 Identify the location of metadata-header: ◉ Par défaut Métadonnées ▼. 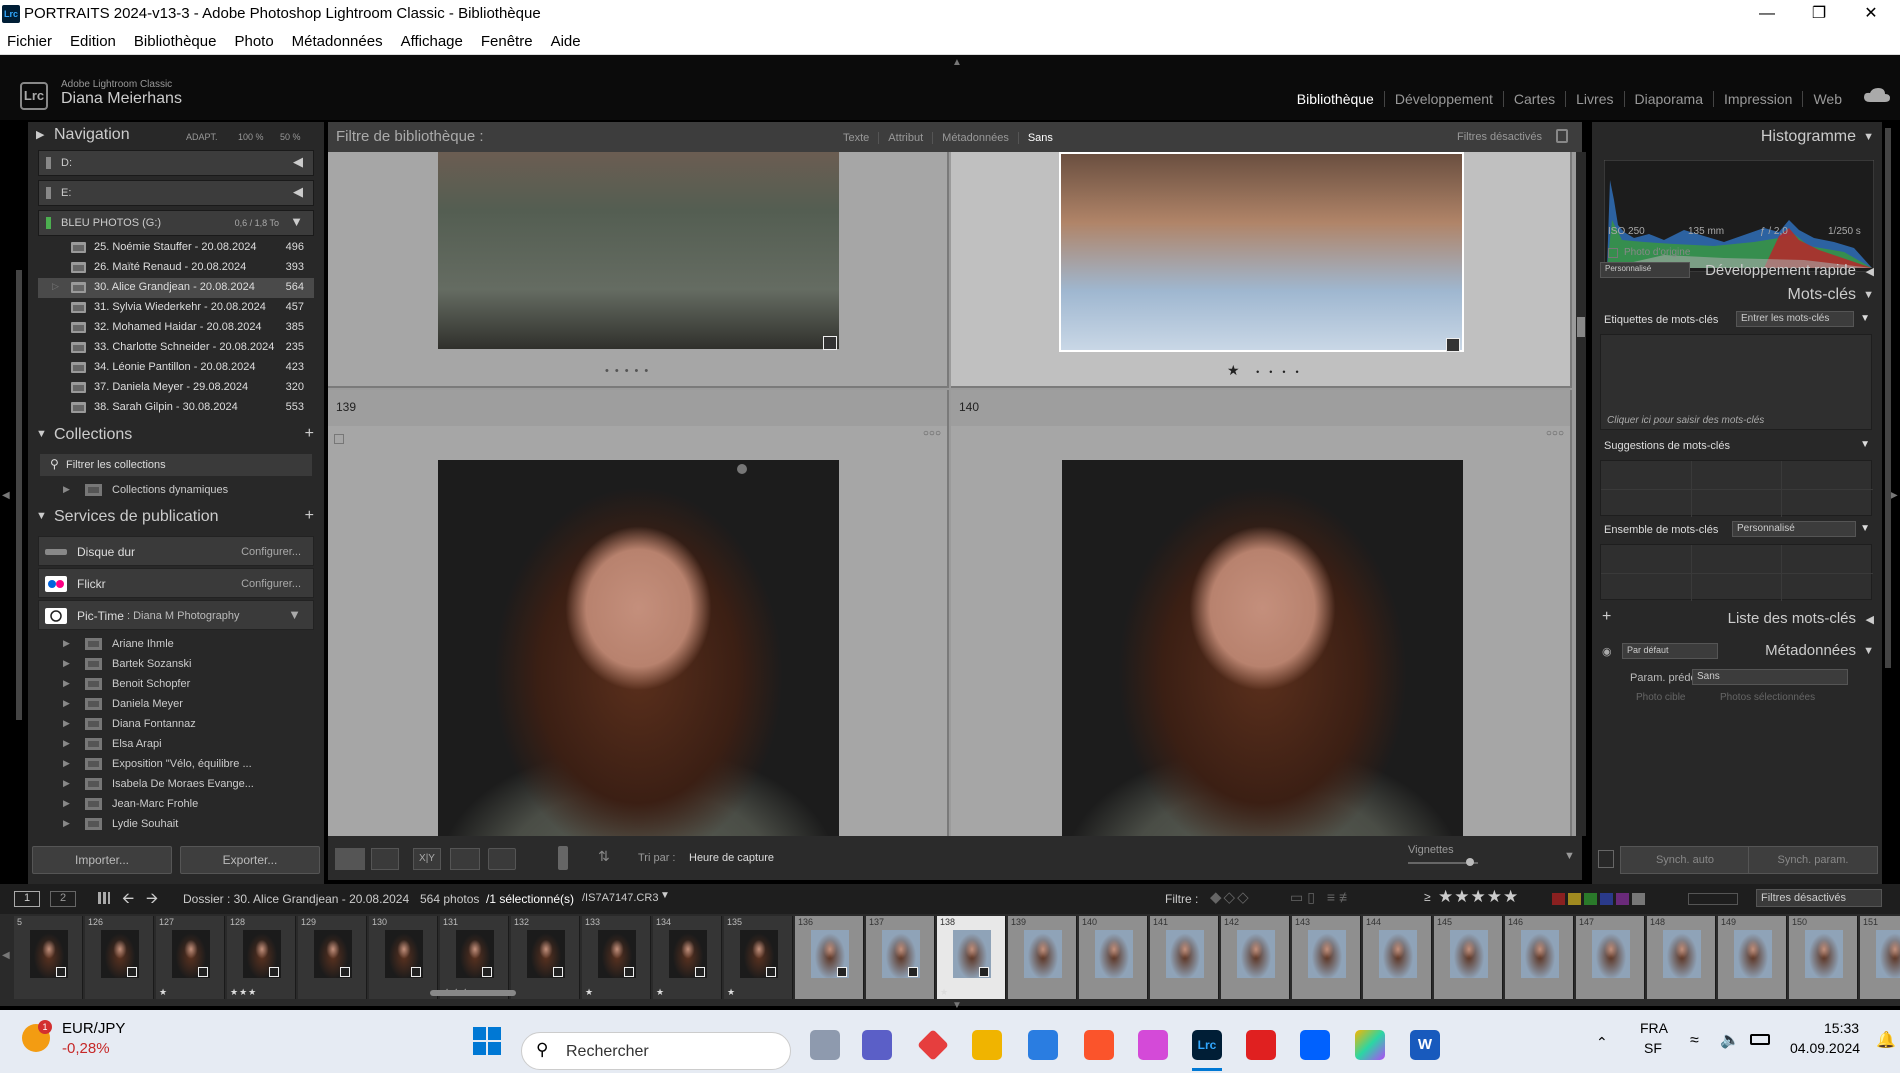
(1737, 651).